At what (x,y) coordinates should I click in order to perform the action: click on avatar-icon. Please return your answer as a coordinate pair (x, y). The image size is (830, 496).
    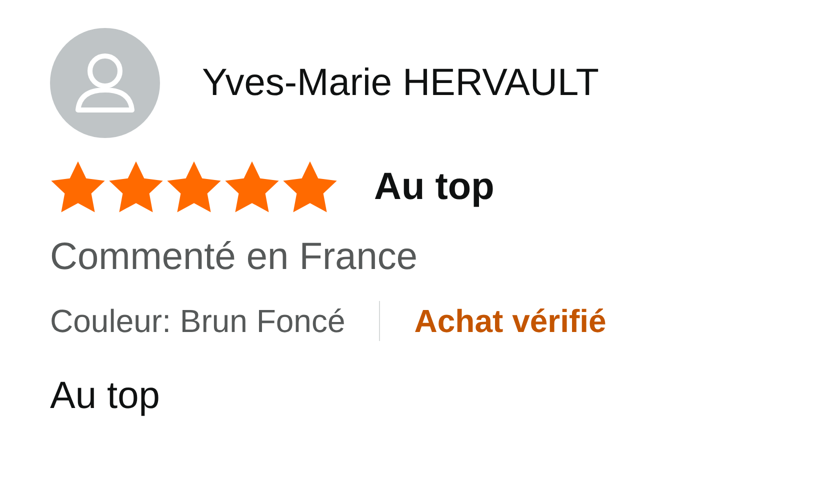
    Looking at the image, I should click on (105, 83).